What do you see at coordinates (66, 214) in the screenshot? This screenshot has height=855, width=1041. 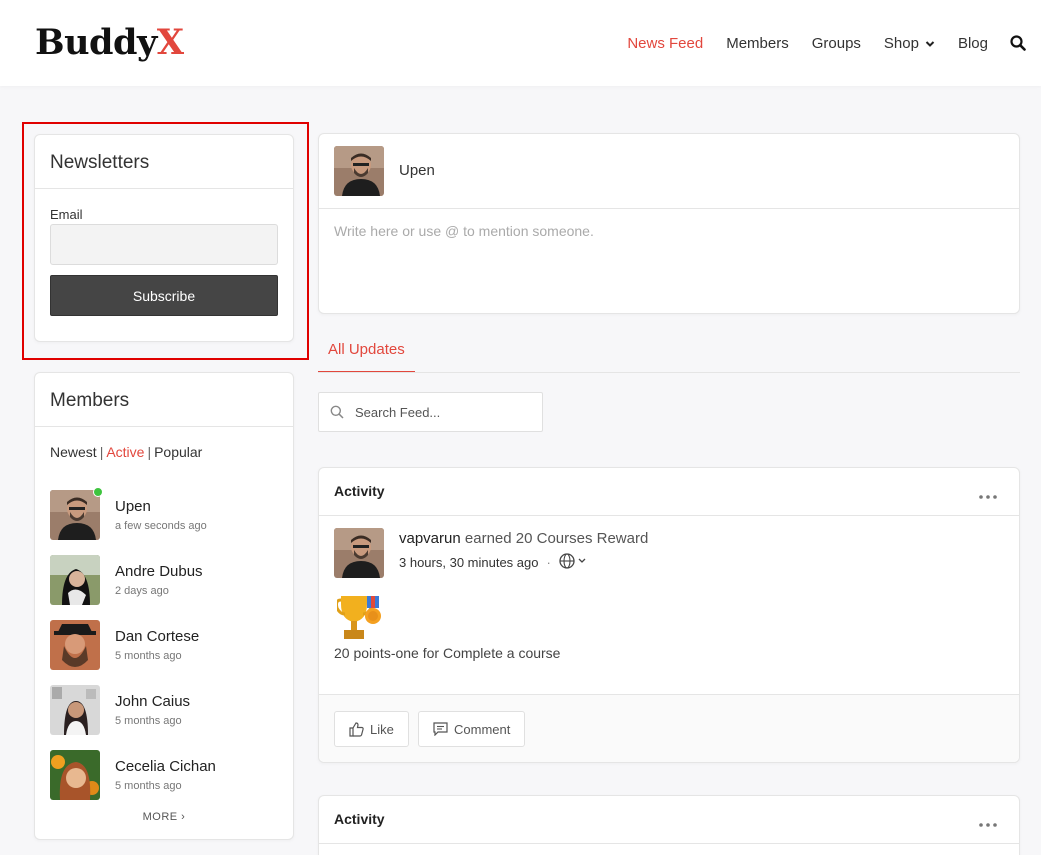 I see `email-label: Email` at bounding box center [66, 214].